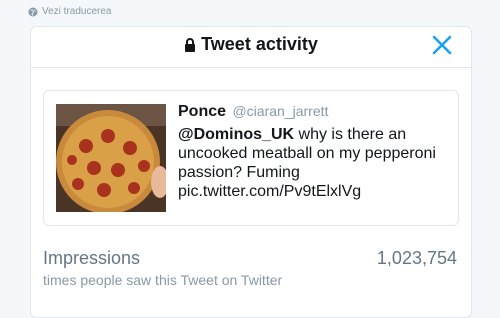 The image size is (500, 318). What do you see at coordinates (280, 111) in the screenshot?
I see `author-handle: @ciaran_jarrett` at bounding box center [280, 111].